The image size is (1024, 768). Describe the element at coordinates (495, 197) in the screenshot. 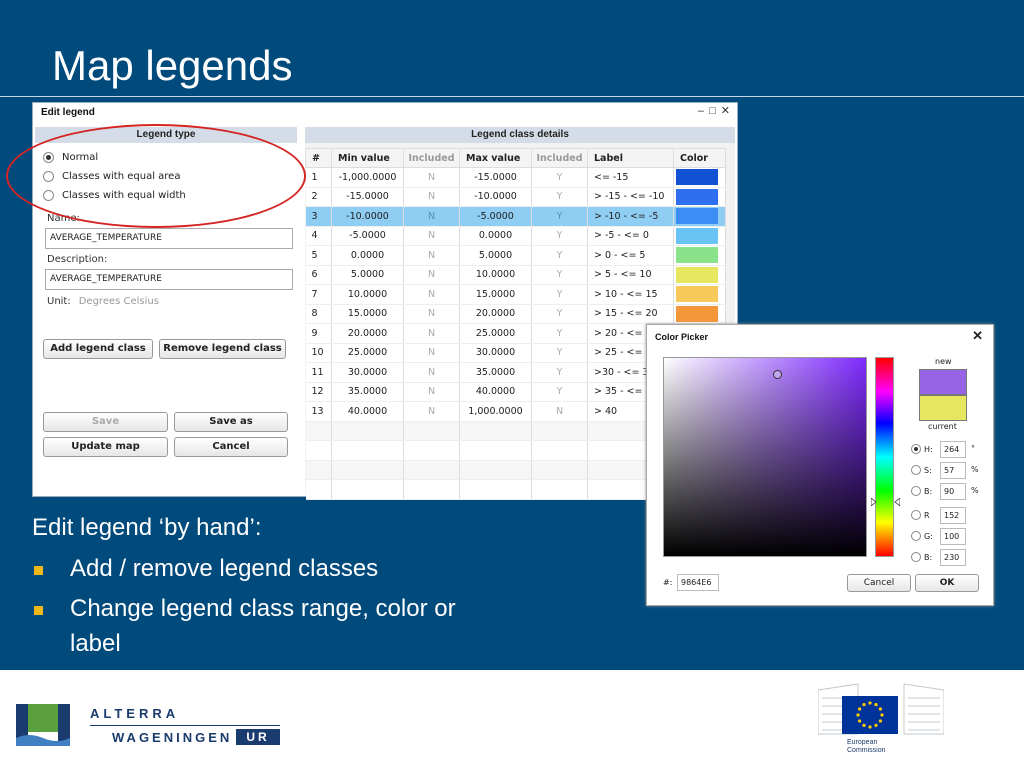

I see `max-value-cell: -10.0000` at that location.